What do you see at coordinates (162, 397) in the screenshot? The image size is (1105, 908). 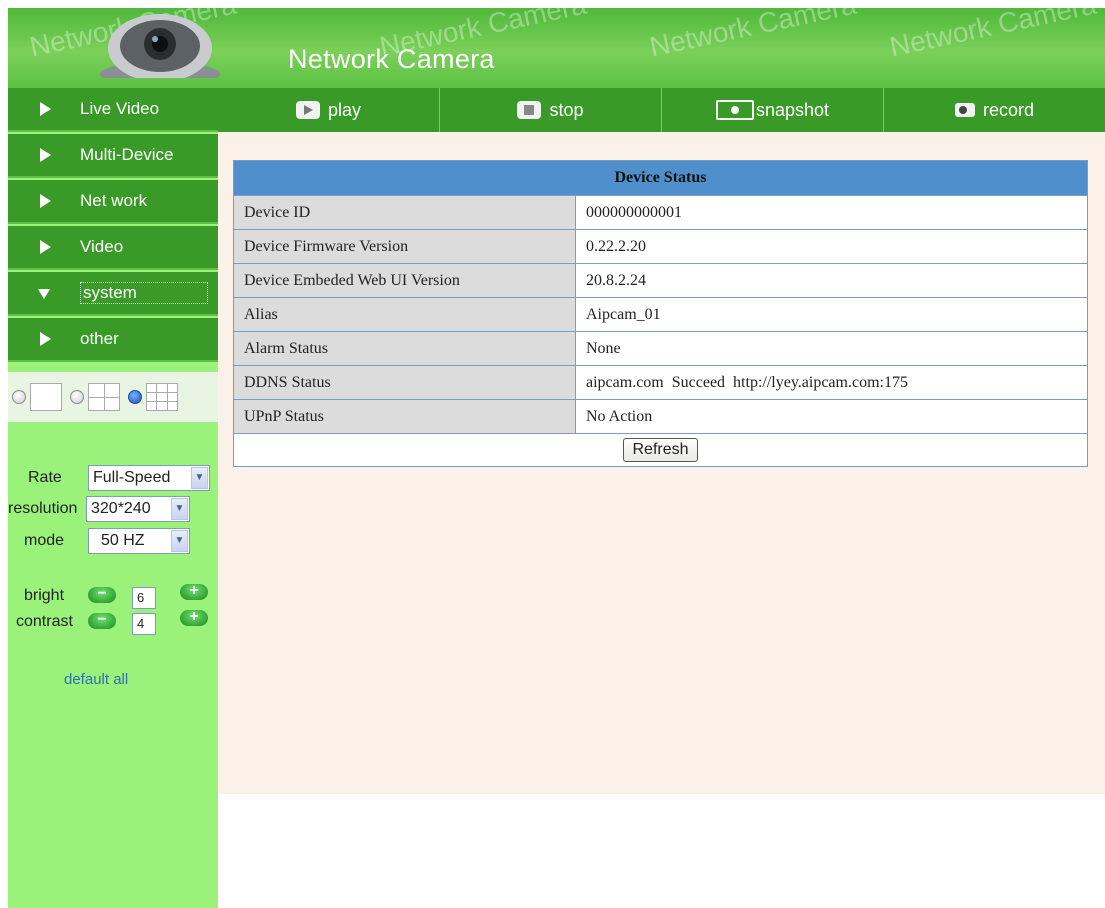 I see `nine-view-icon` at bounding box center [162, 397].